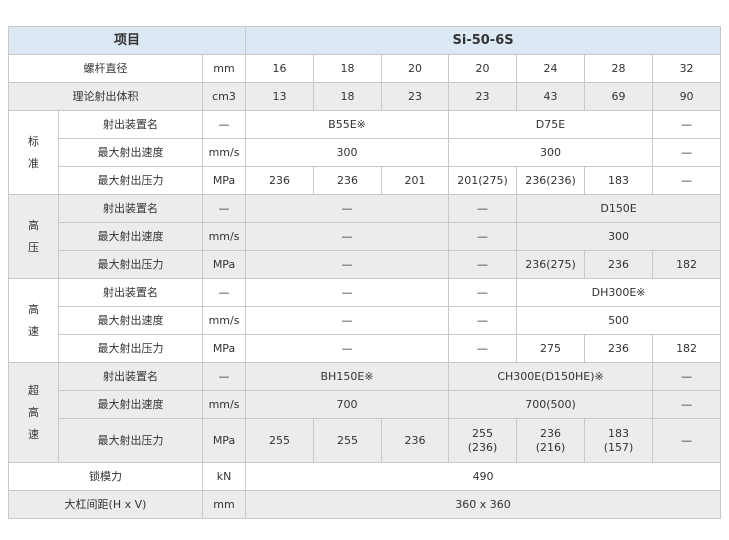 This screenshot has height=540, width=729. What do you see at coordinates (483, 96) in the screenshot?
I see `value-cell: 23` at bounding box center [483, 96].